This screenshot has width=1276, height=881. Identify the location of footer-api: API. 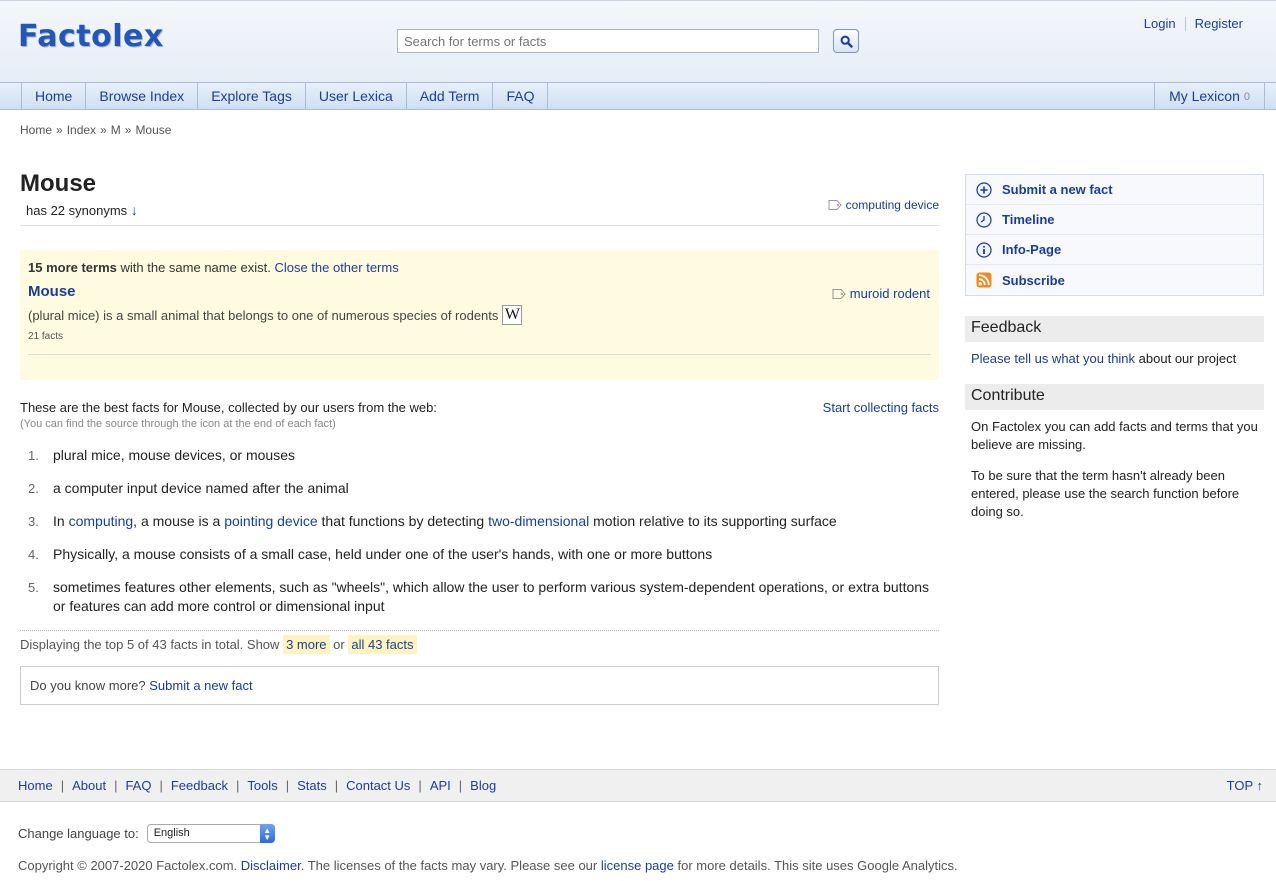
(440, 785).